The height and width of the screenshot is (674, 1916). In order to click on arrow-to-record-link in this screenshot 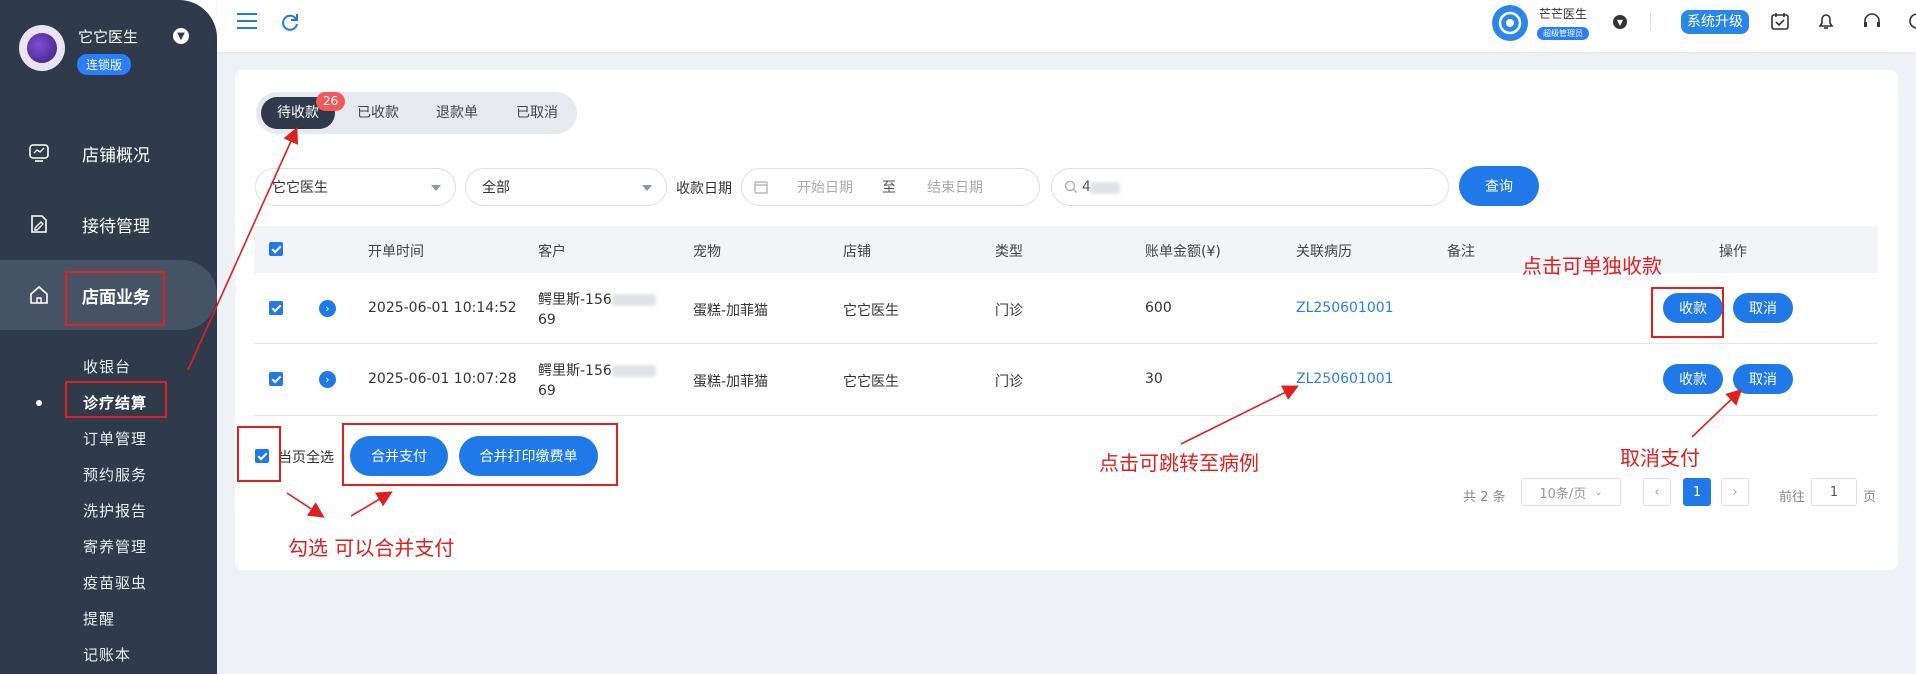, I will do `click(1239, 415)`.